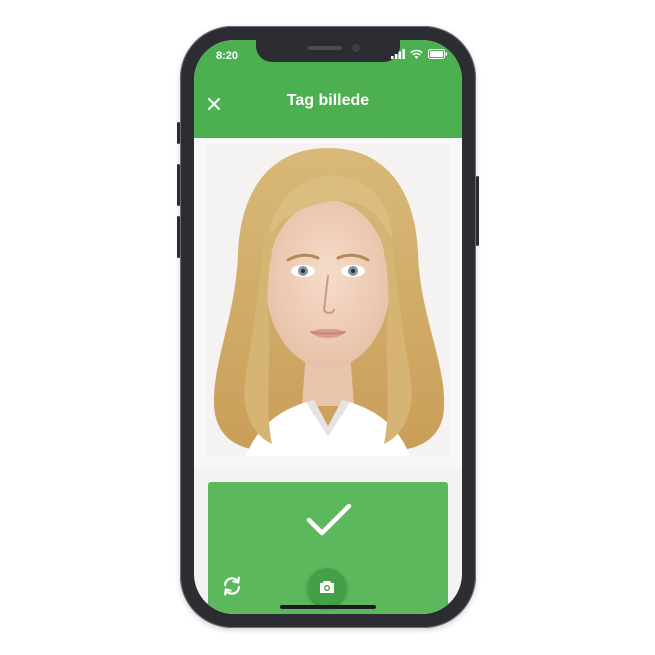 This screenshot has height=655, width=655. I want to click on speaker, so click(325, 48).